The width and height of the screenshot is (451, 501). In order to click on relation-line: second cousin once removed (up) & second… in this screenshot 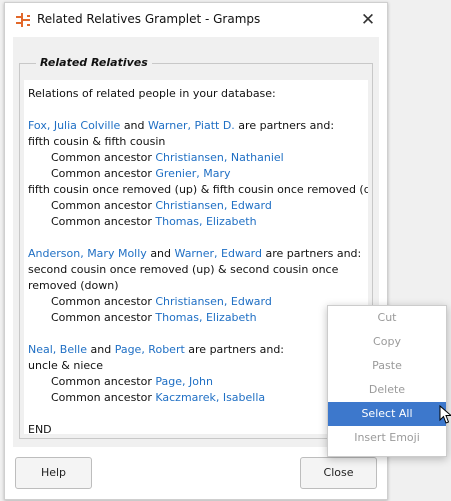, I will do `click(183, 277)`.